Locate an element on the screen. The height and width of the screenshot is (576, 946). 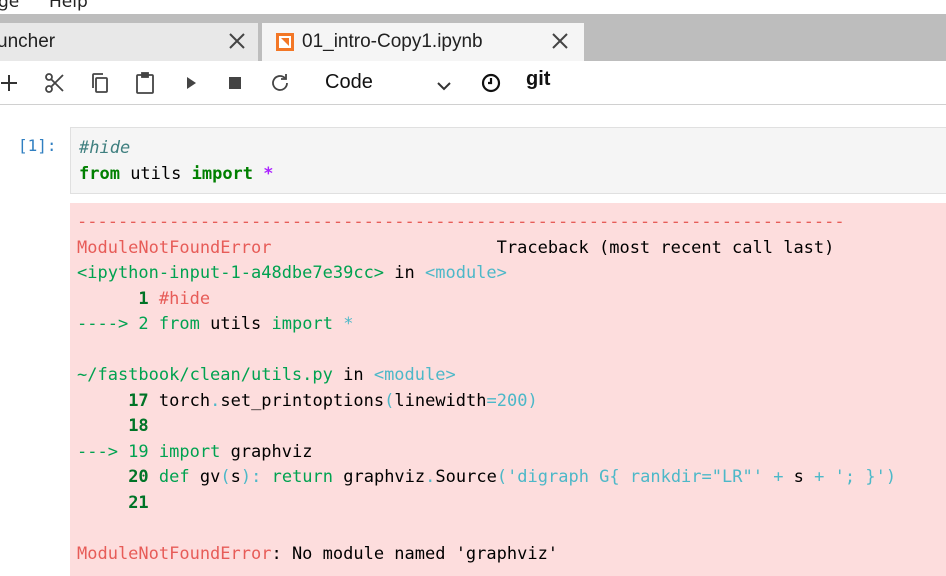
tab-label: uncher is located at coordinates (28, 41).